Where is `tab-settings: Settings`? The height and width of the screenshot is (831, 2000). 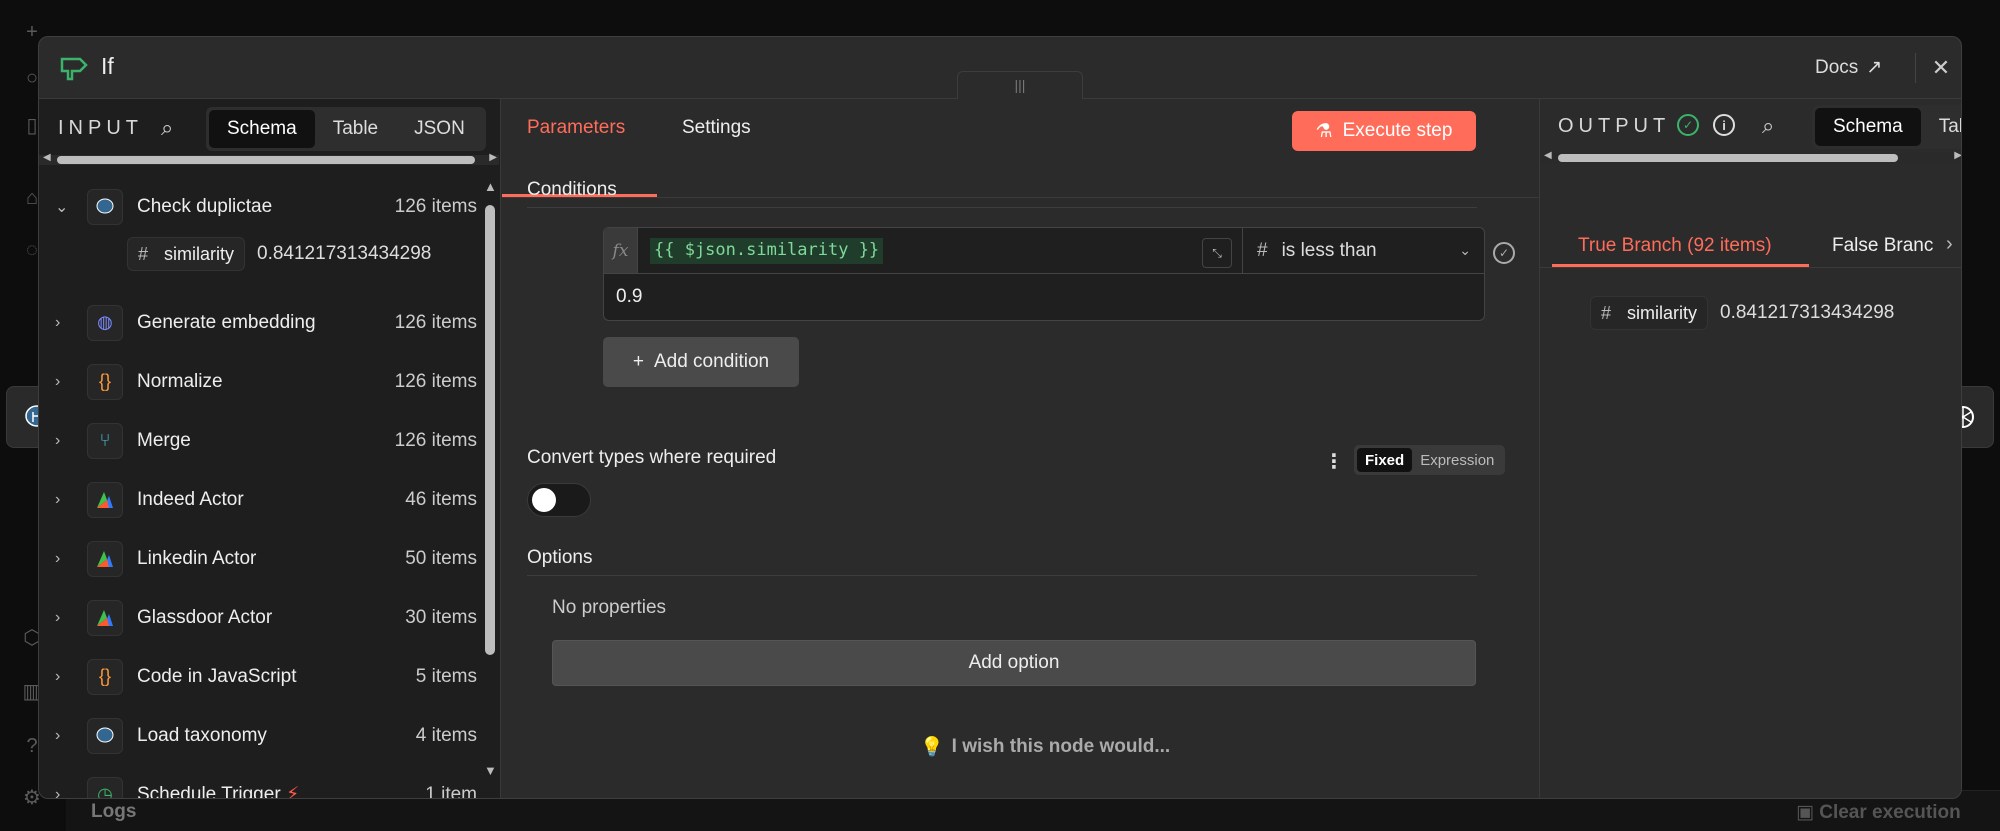
tab-settings: Settings is located at coordinates (716, 128).